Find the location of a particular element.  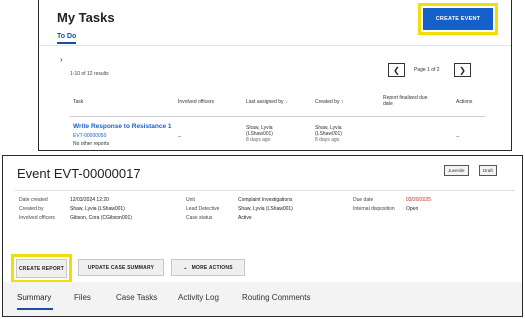

row-last-assigned-by: Shaw, Lyvia (LShaw001) 8 days ago is located at coordinates (259, 134).